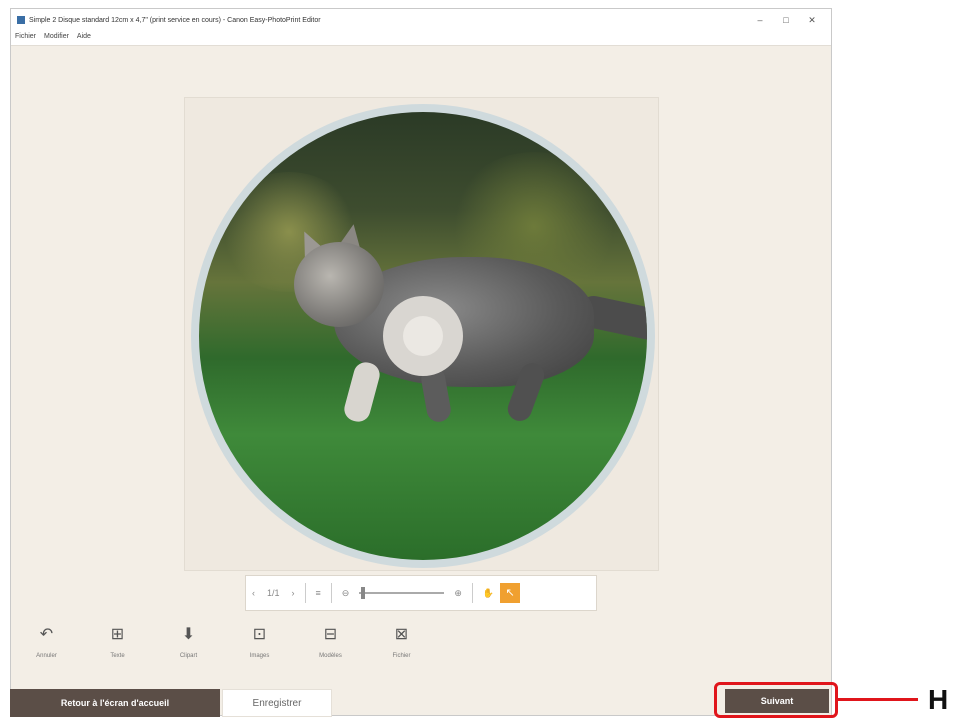 This screenshot has height=723, width=962. What do you see at coordinates (510, 593) in the screenshot?
I see `select-tool-icon: ↖` at bounding box center [510, 593].